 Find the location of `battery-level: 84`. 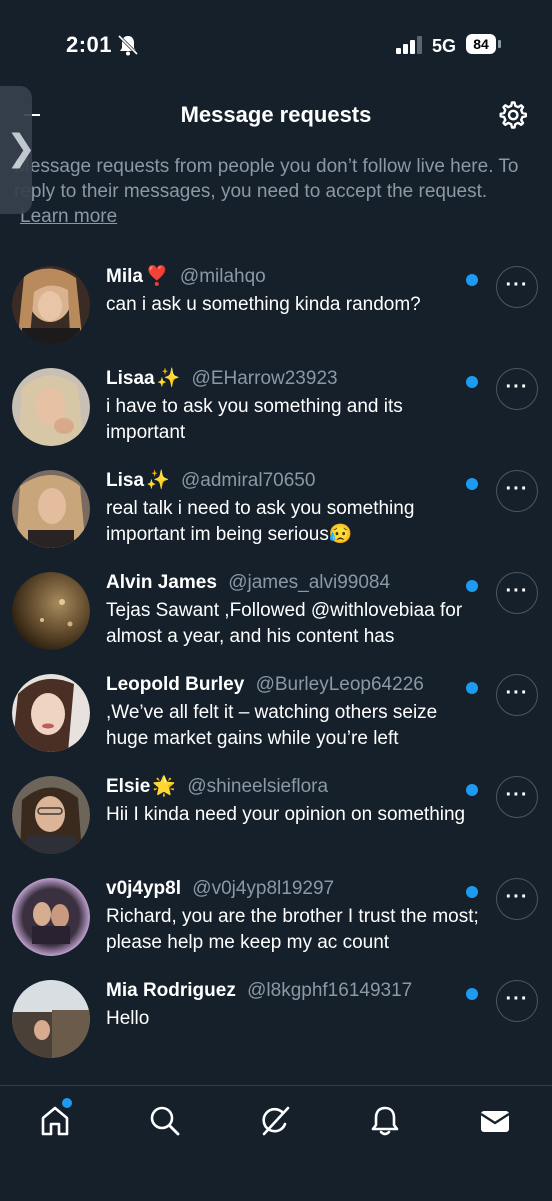

battery-level: 84 is located at coordinates (481, 44).